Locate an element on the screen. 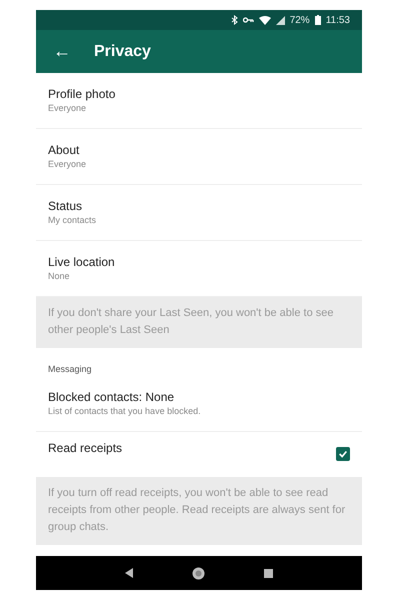 Image resolution: width=402 pixels, height=600 pixels. info-note: If you turn off read receipts, you won't be able to see read receipts from other people. Read receipts are always sent for group chats. is located at coordinates (199, 511).